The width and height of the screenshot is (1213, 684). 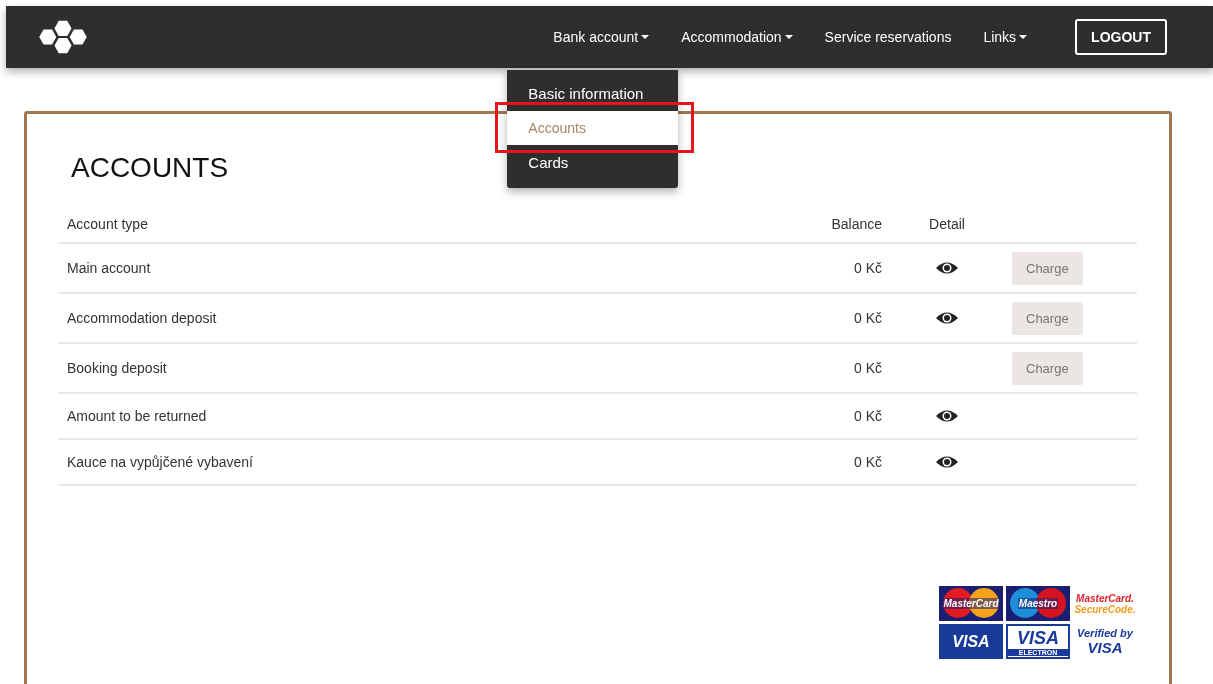 What do you see at coordinates (593, 128) in the screenshot?
I see `menu-item: Accounts` at bounding box center [593, 128].